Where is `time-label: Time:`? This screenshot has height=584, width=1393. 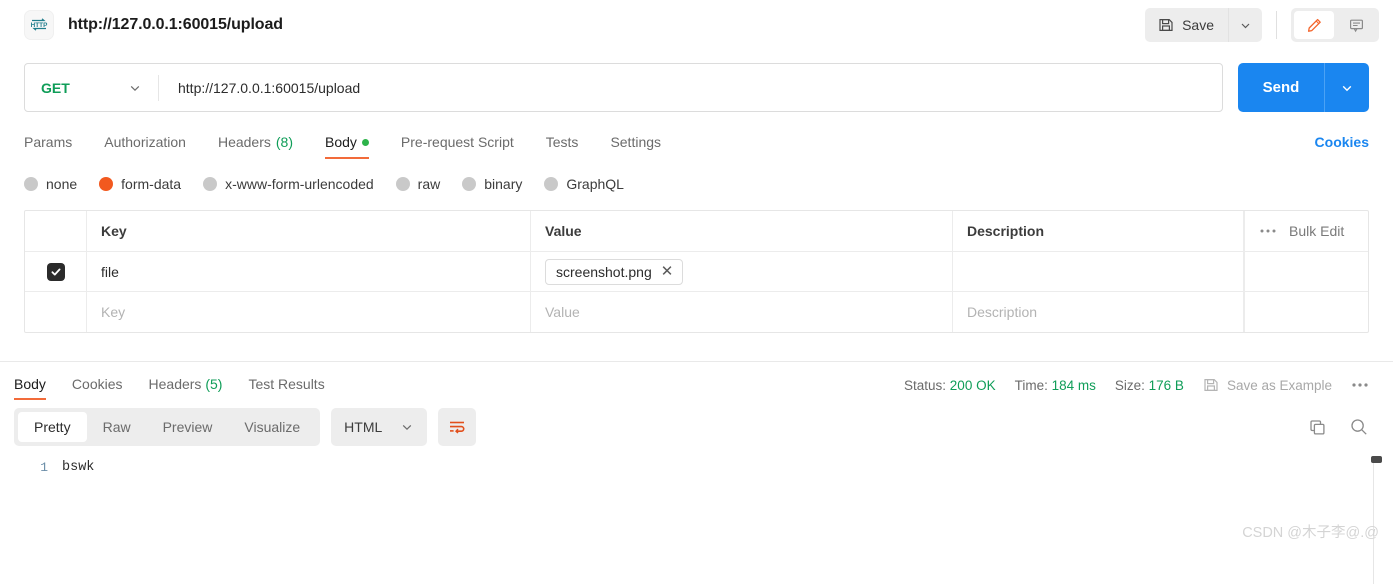
time-label: Time: is located at coordinates (1031, 385).